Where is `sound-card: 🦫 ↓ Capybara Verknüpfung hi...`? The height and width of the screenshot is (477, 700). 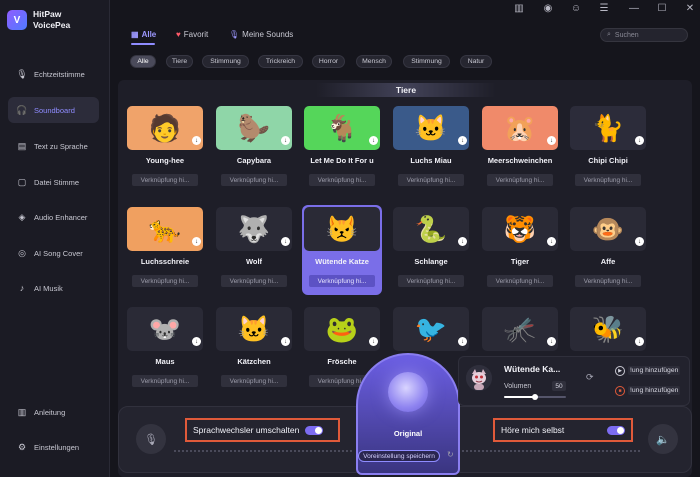 sound-card: 🦫 ↓ Capybara Verknüpfung hi... is located at coordinates (254, 149).